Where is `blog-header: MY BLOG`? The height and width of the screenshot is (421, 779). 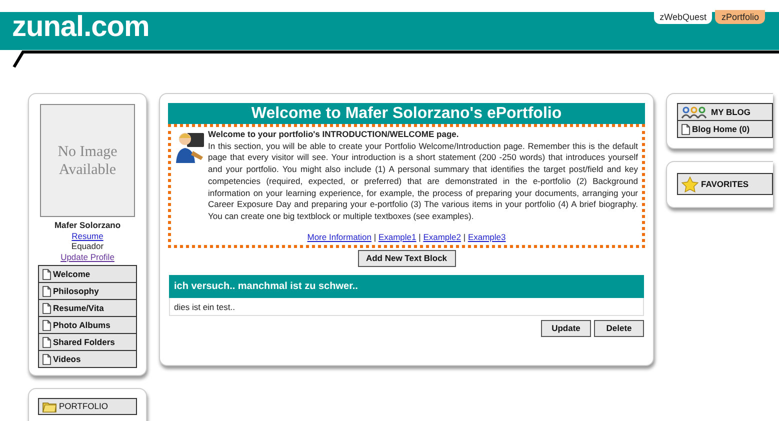 blog-header: MY BLOG is located at coordinates (725, 112).